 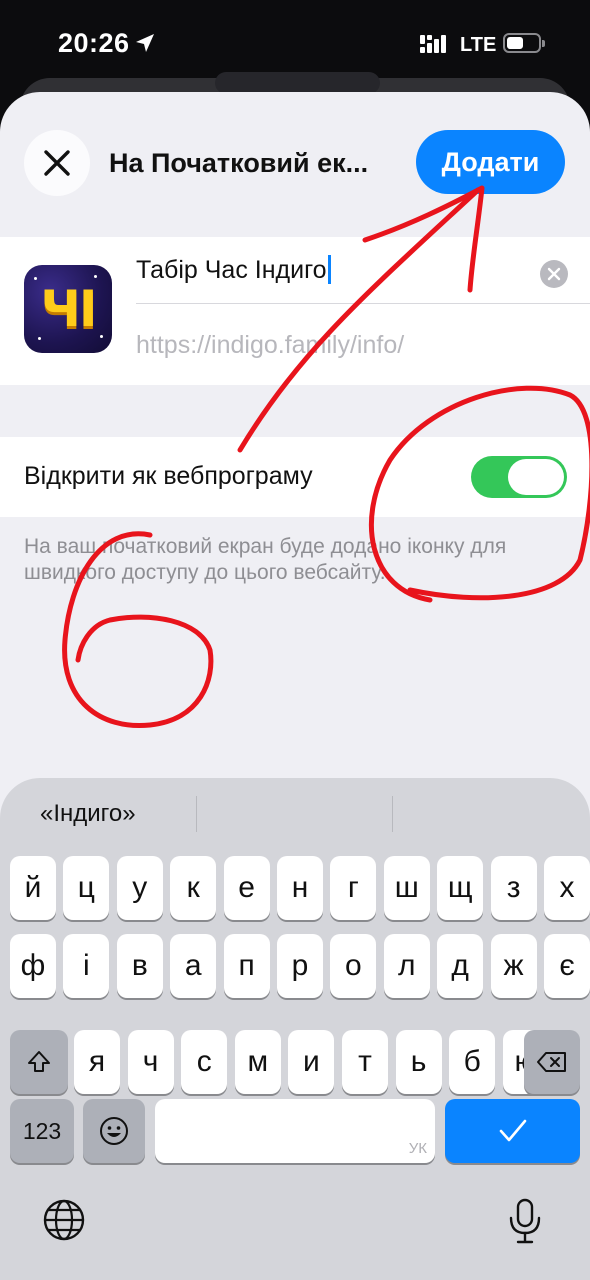 I want to click on close-icon, so click(x=57, y=163).